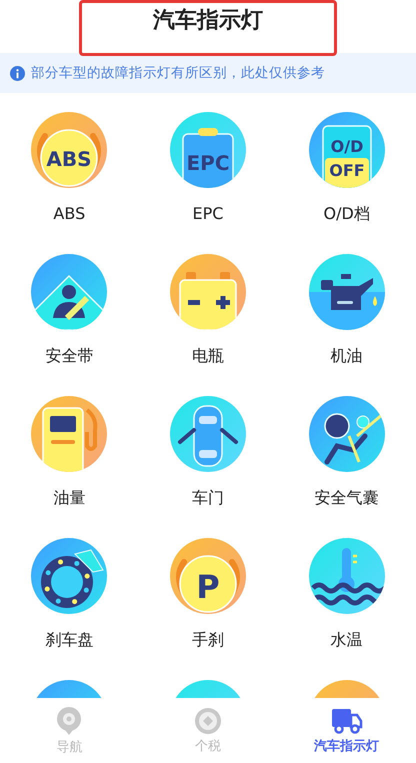 The width and height of the screenshot is (416, 763). What do you see at coordinates (208, 720) in the screenshot?
I see `coin-icon` at bounding box center [208, 720].